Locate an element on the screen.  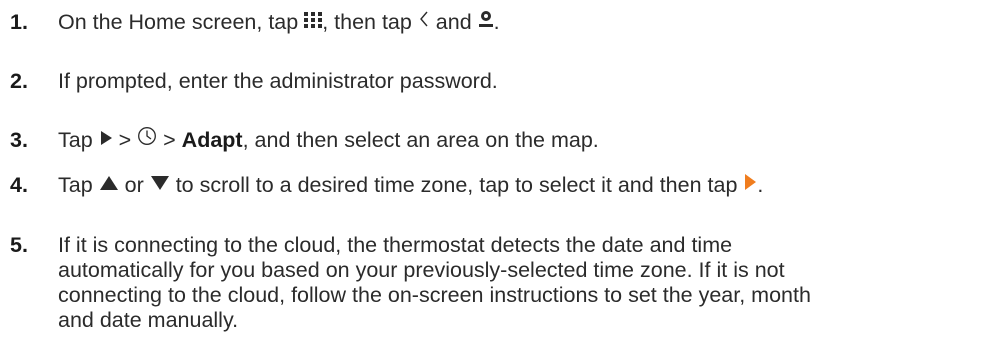
step-number: 2. is located at coordinates (19, 81).